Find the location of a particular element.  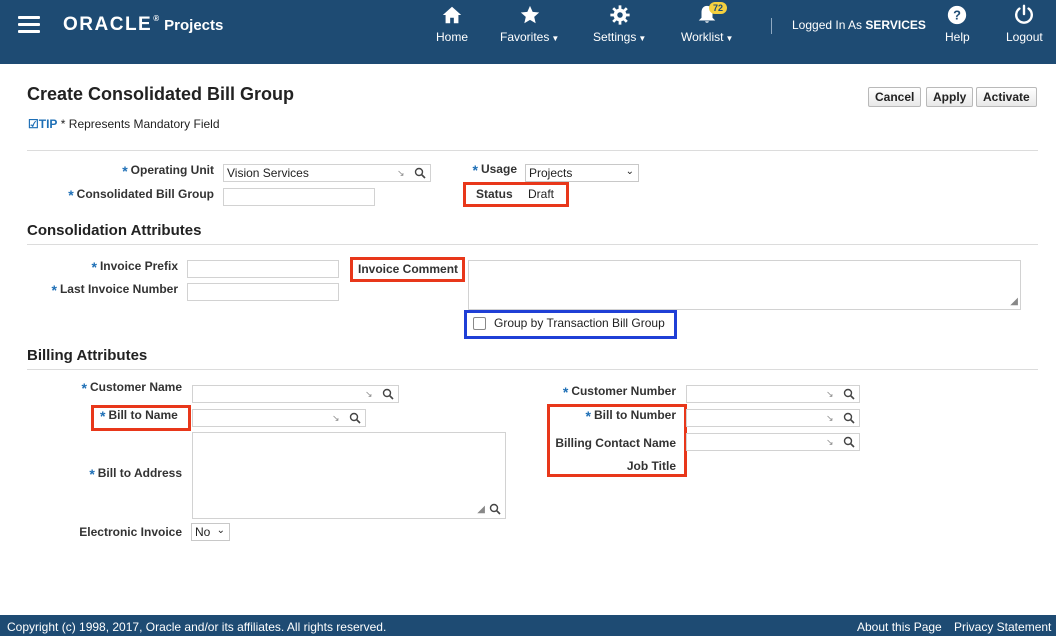

invoice-prefix-input is located at coordinates (263, 269).